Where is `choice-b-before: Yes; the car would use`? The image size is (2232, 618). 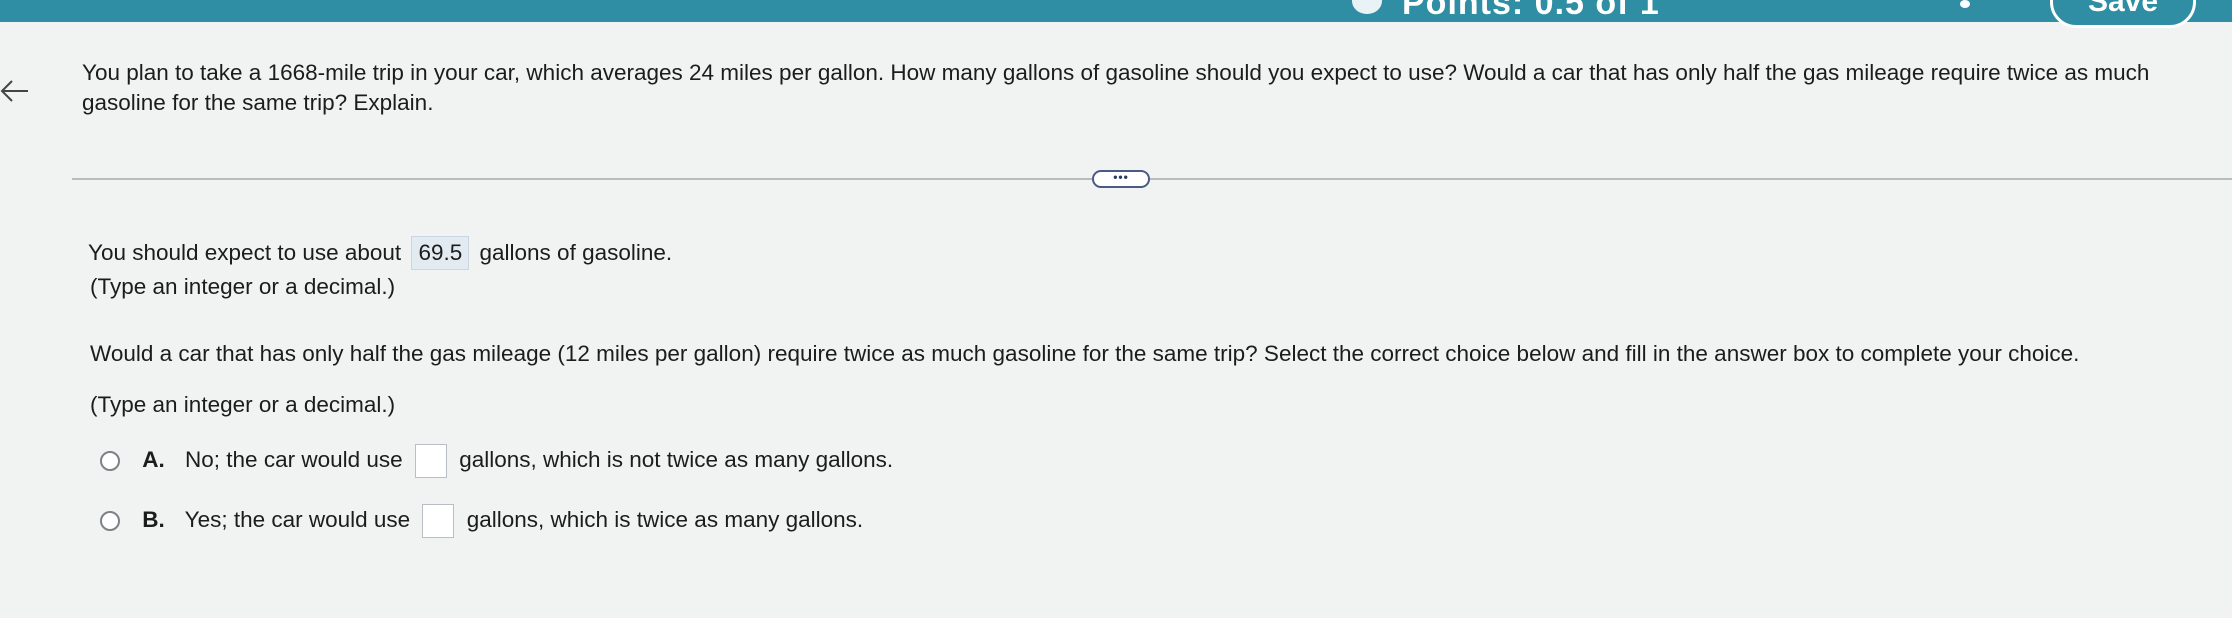
choice-b-before: Yes; the car would use is located at coordinates (297, 519).